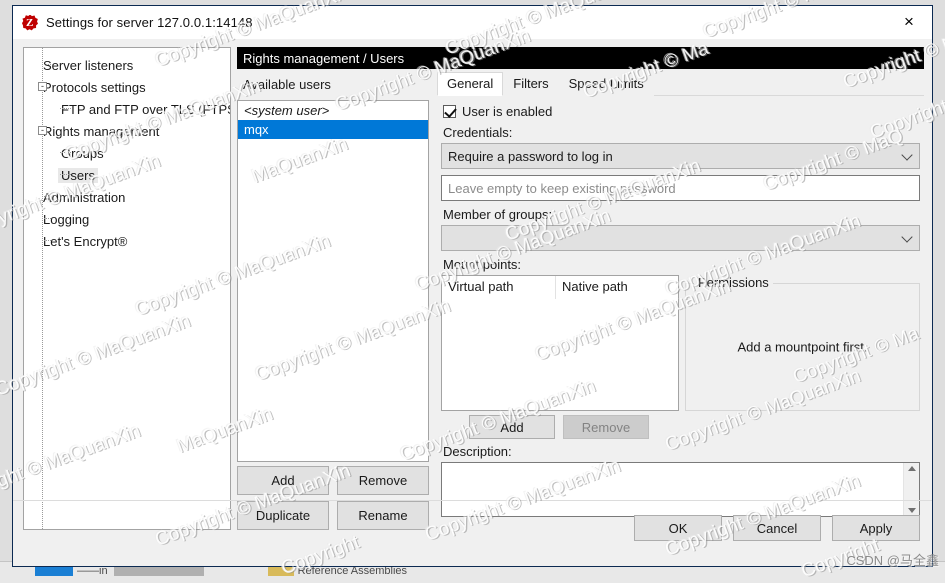 Image resolution: width=945 pixels, height=583 pixels. What do you see at coordinates (911, 468) in the screenshot?
I see `scroll-up-icon` at bounding box center [911, 468].